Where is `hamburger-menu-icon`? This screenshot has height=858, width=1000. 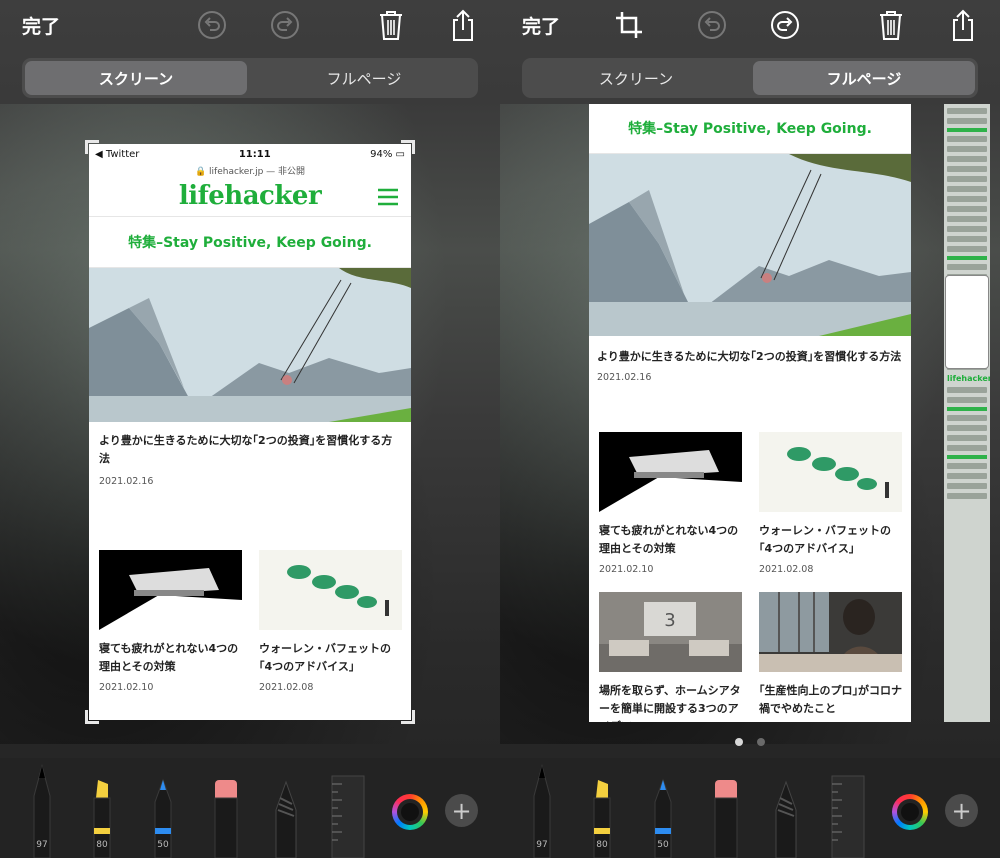 hamburger-menu-icon is located at coordinates (388, 197).